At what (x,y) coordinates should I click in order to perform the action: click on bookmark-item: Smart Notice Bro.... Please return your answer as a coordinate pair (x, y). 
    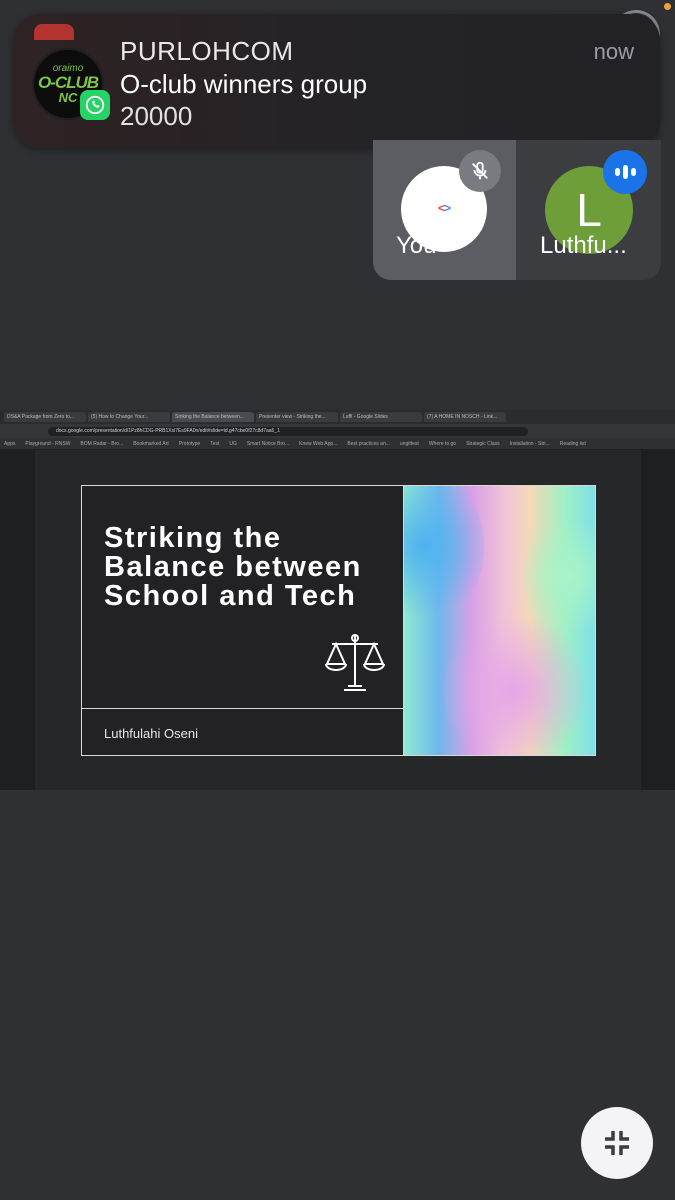
    Looking at the image, I should click on (268, 443).